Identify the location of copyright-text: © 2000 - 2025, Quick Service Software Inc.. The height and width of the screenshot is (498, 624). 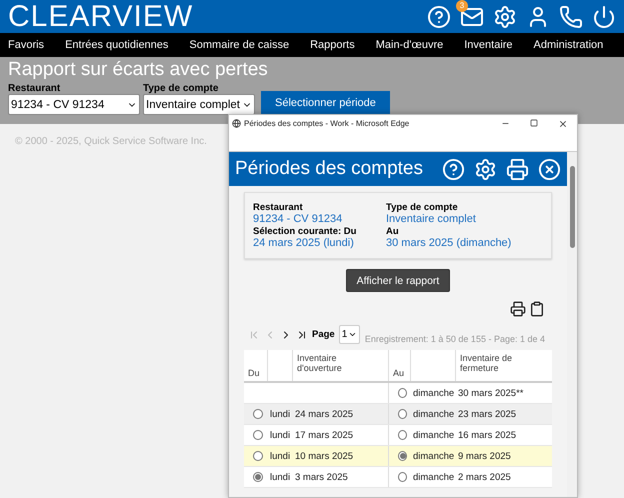
(111, 141).